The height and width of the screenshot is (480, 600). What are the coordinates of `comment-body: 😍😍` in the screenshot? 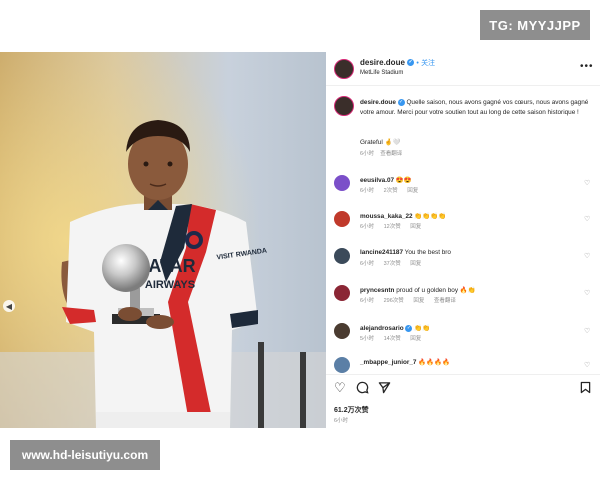 It's located at (403, 180).